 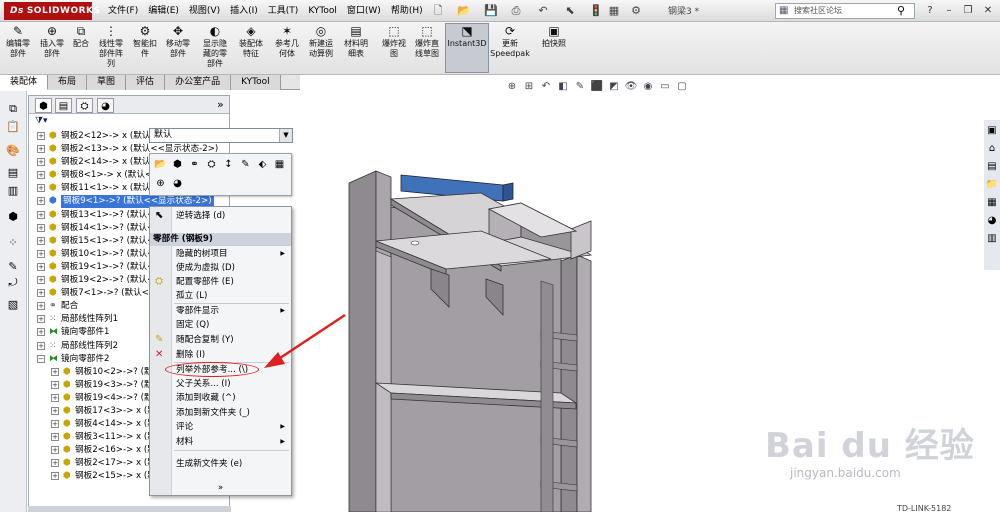 I want to click on menu-item-6: 窗口(W), so click(x=364, y=11).